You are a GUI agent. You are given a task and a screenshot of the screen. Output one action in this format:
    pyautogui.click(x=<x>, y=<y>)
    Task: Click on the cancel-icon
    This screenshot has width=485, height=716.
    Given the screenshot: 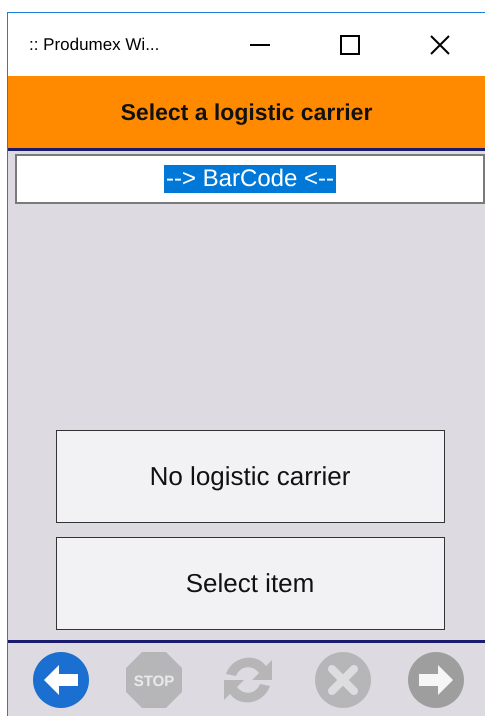 What is the action you would take?
    pyautogui.click(x=343, y=679)
    